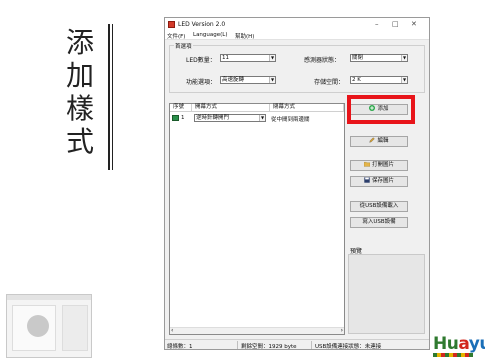 The width and height of the screenshot is (485, 364). Describe the element at coordinates (459, 344) in the screenshot. I see `huayu-logo: Huayu` at that location.